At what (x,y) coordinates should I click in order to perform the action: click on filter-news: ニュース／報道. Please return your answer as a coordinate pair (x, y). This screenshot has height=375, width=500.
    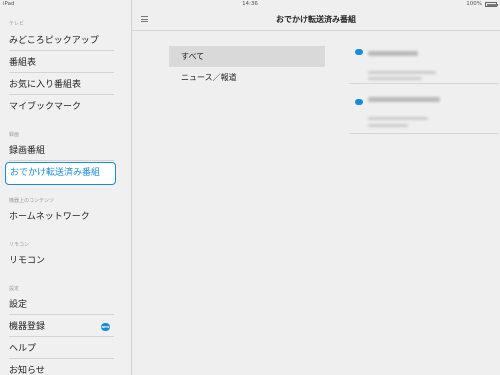
    Looking at the image, I should click on (247, 77).